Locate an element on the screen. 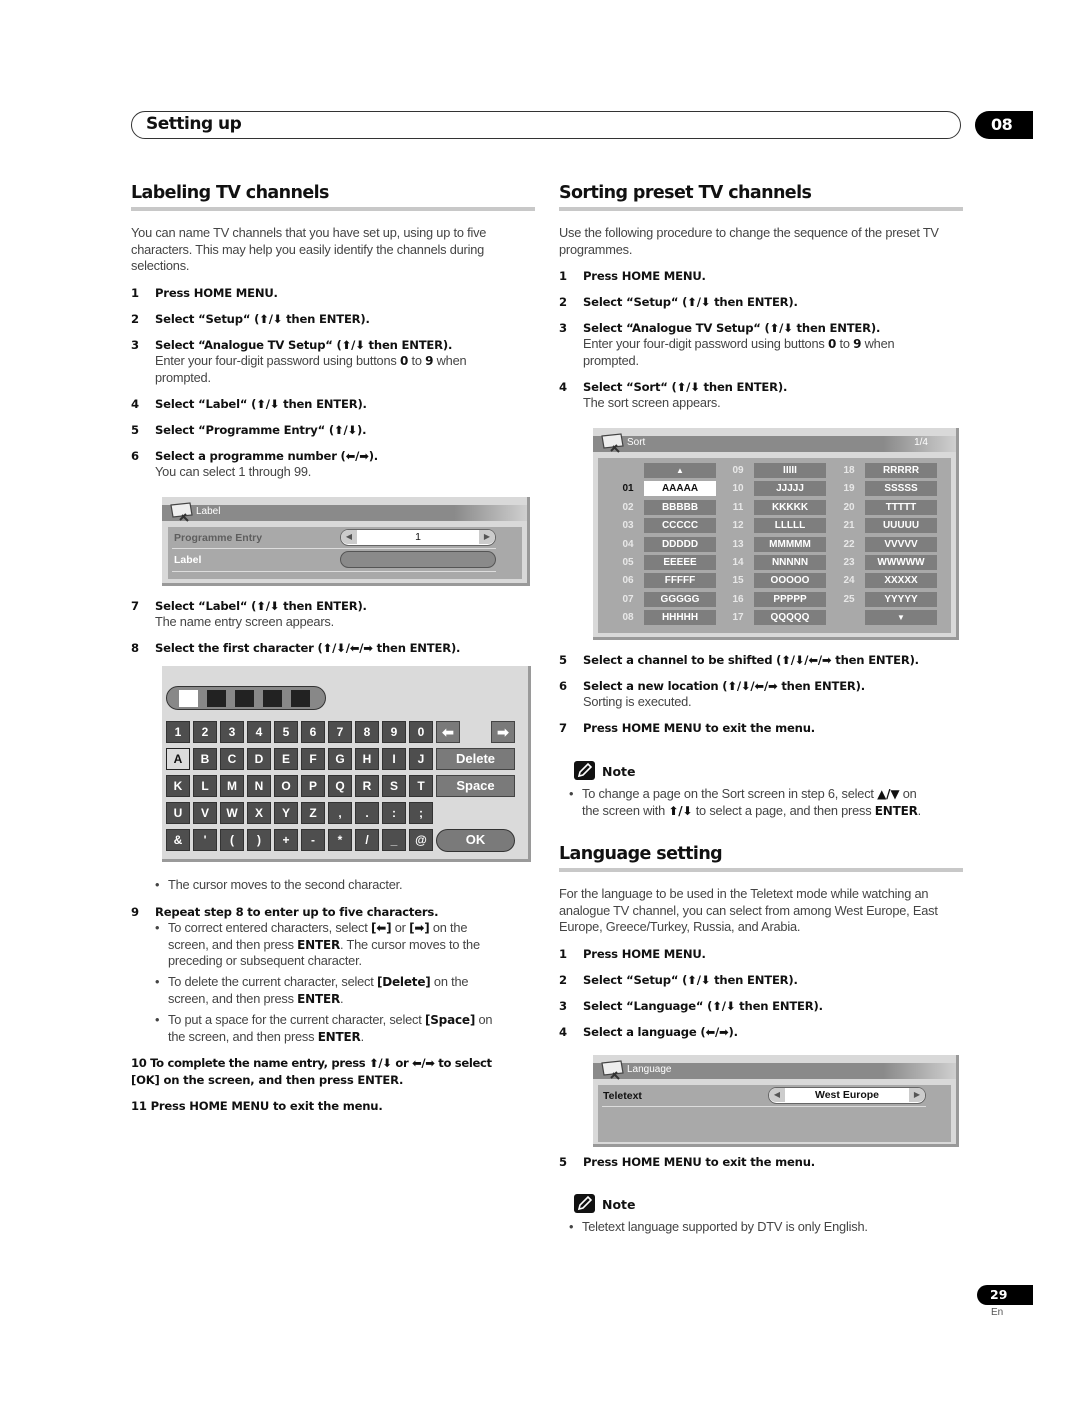 This screenshot has height=1407, width=1080. key-8: 8 is located at coordinates (367, 732).